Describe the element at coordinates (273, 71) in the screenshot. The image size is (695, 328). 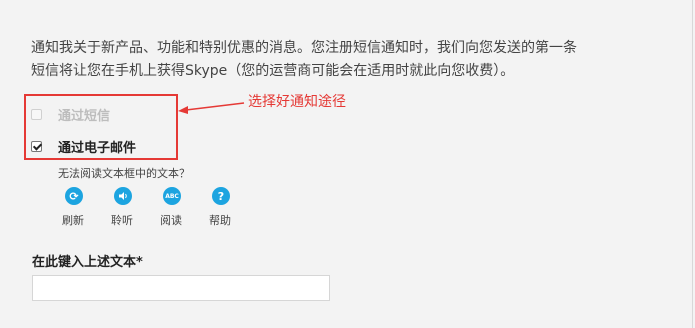
I see `notification-description-line-2: 短信将让您在手机上获得Skype（您的运营商可能会在适用时就此向您收费）。` at that location.